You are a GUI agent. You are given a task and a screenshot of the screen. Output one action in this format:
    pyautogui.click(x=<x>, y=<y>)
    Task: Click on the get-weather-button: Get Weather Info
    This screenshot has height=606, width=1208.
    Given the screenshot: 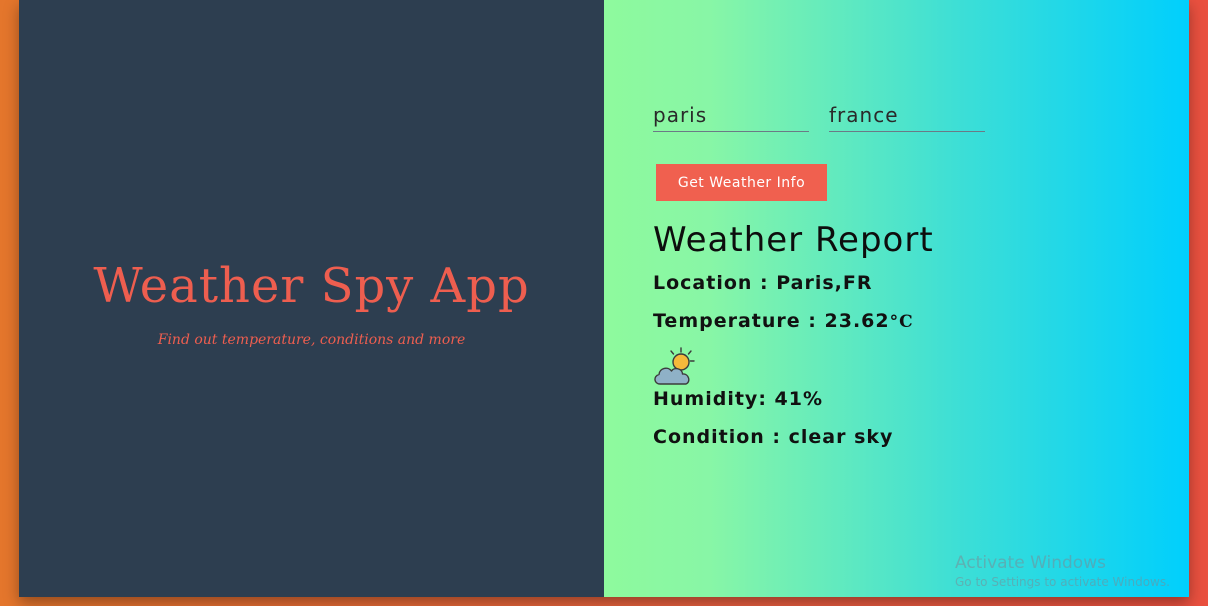 What is the action you would take?
    pyautogui.click(x=741, y=182)
    